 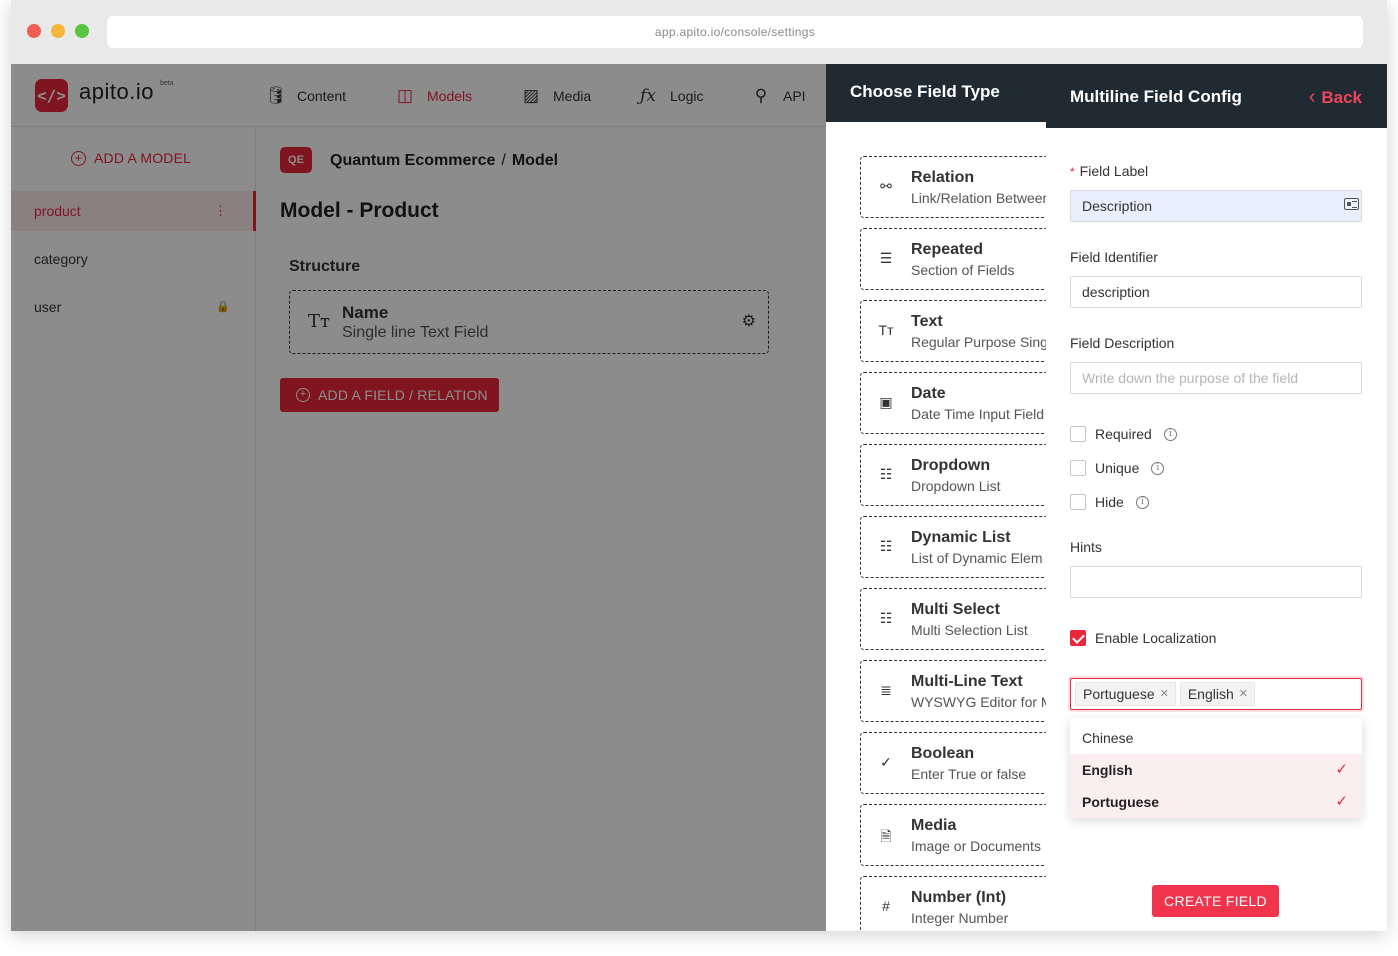 I want to click on field-description-label: Field Description, so click(x=1122, y=343).